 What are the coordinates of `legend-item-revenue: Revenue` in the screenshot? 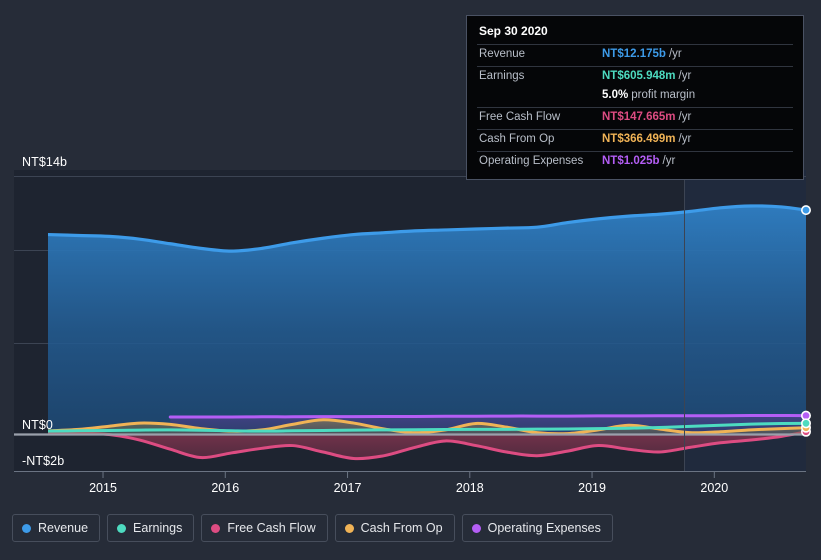 It's located at (56, 528).